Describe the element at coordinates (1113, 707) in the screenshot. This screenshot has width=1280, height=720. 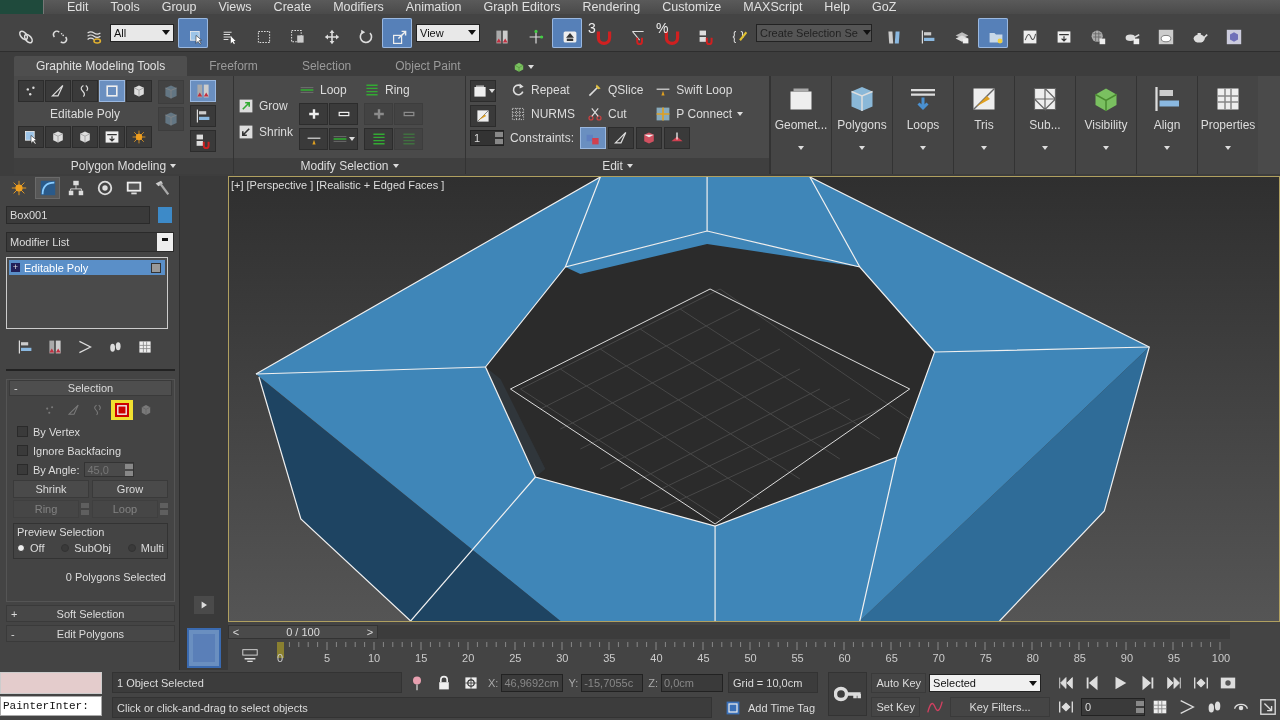
I see `current-frame-field: 0` at that location.